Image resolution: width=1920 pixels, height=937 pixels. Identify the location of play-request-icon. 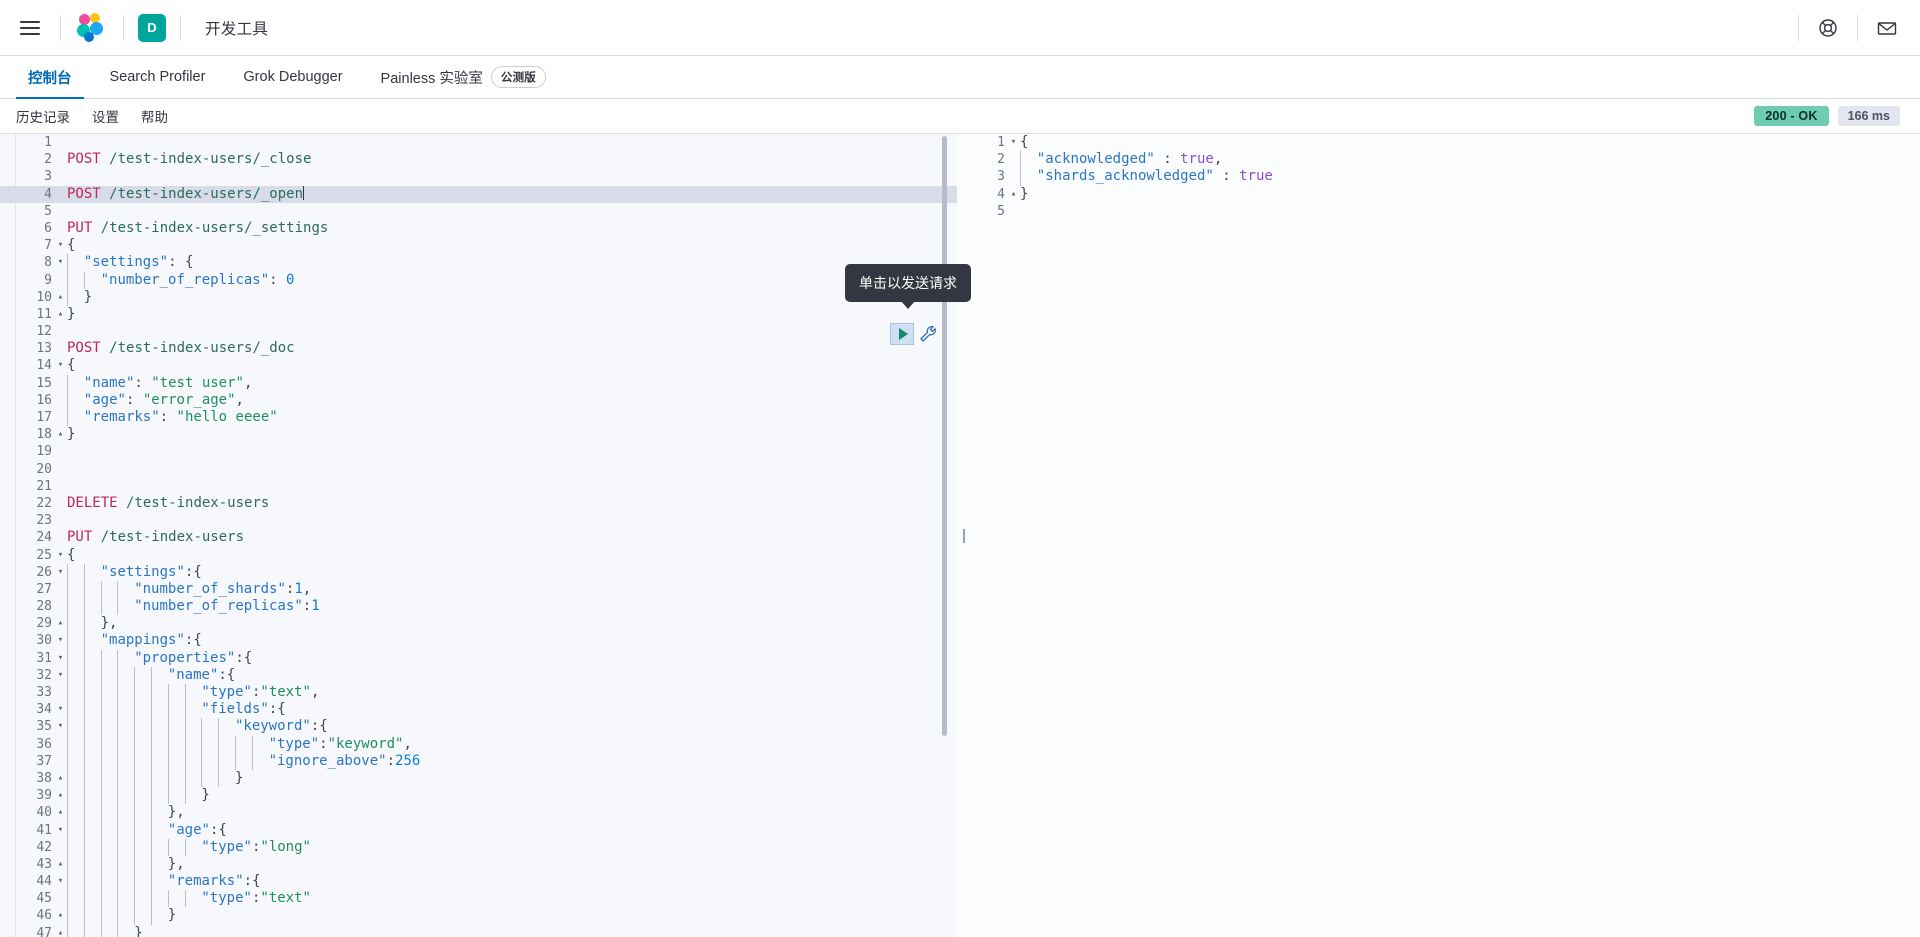
(902, 334).